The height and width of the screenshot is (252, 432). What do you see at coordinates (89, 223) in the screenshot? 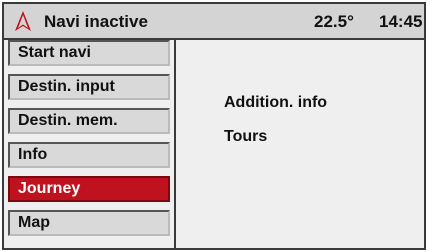
I see `menu-item-map: Map` at bounding box center [89, 223].